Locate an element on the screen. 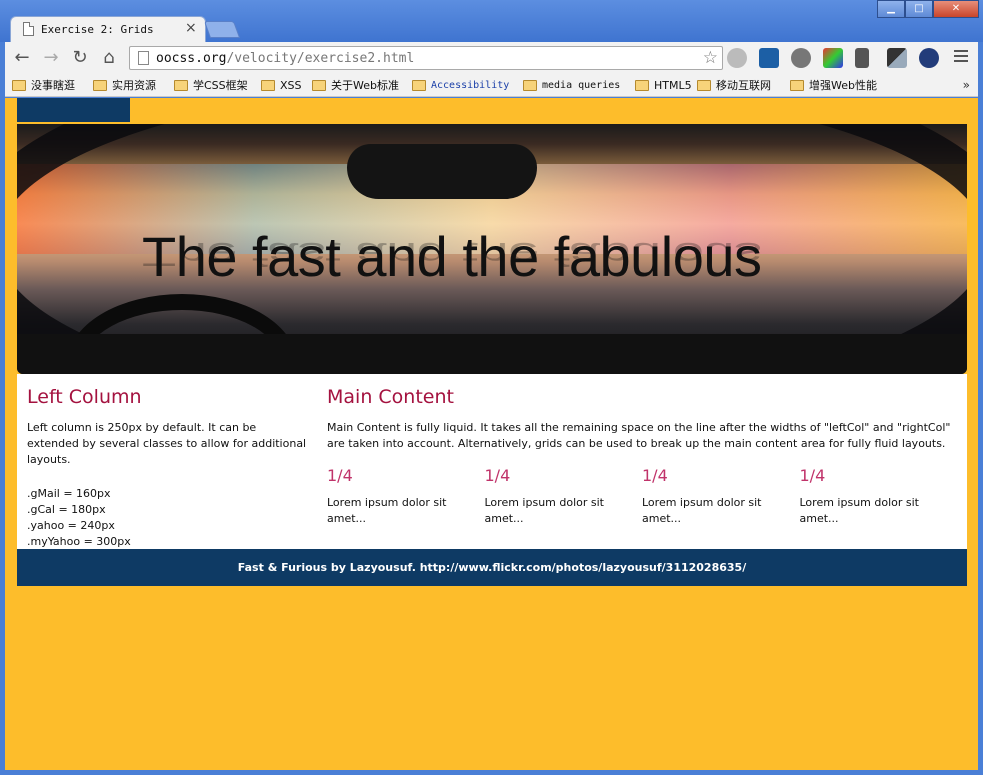 The width and height of the screenshot is (983, 775). page-info-icon is located at coordinates (143, 58).